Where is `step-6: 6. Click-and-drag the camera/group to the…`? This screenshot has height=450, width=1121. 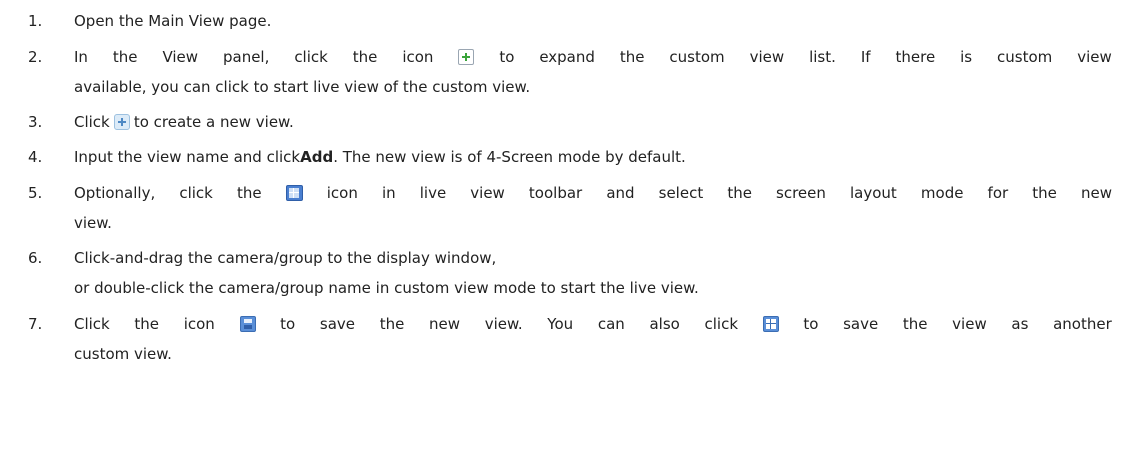
step-6: 6. Click-and-drag the camera/group to the… is located at coordinates (560, 273).